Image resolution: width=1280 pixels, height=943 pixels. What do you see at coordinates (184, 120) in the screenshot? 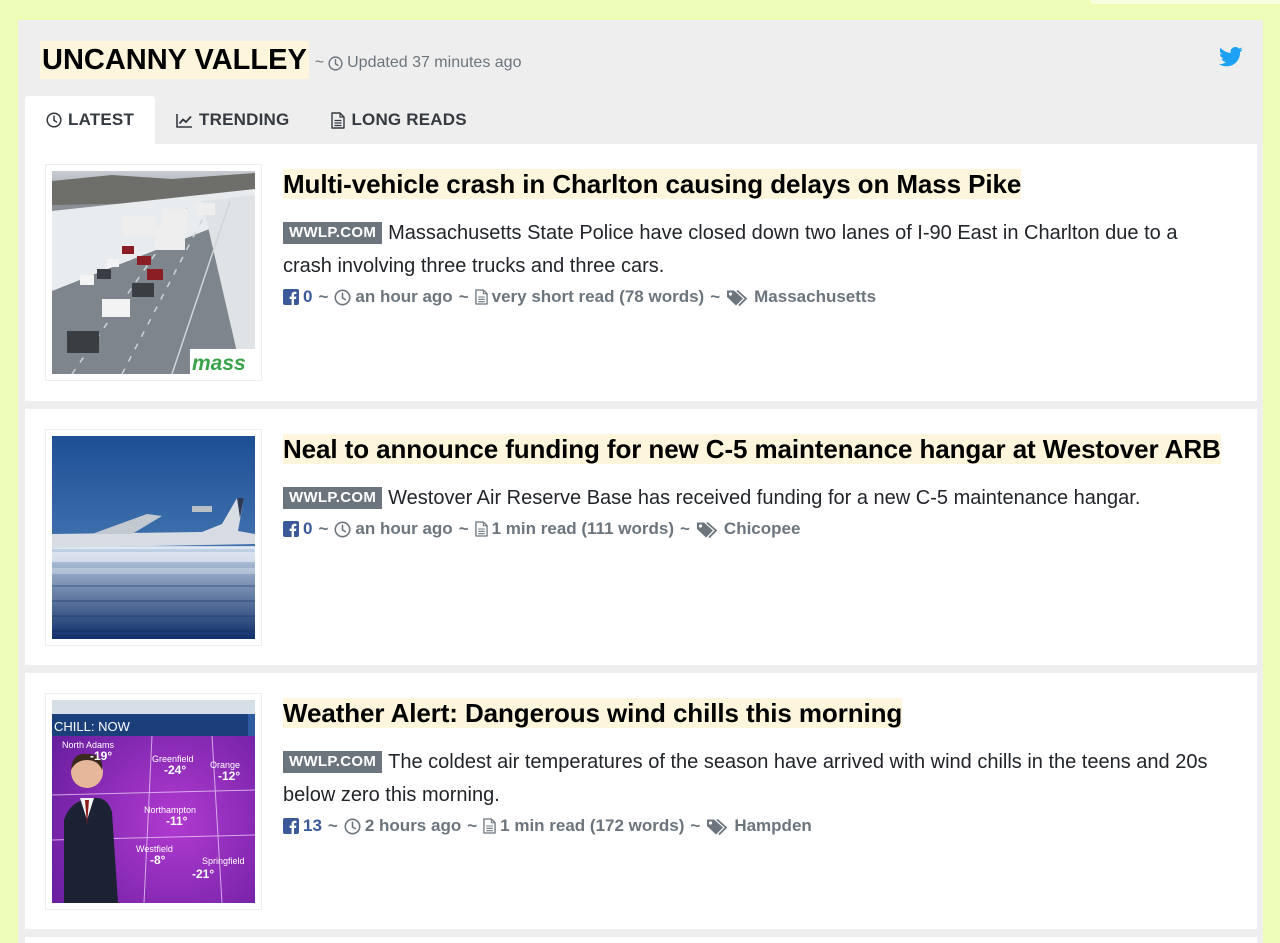
I see `chart-line-icon` at bounding box center [184, 120].